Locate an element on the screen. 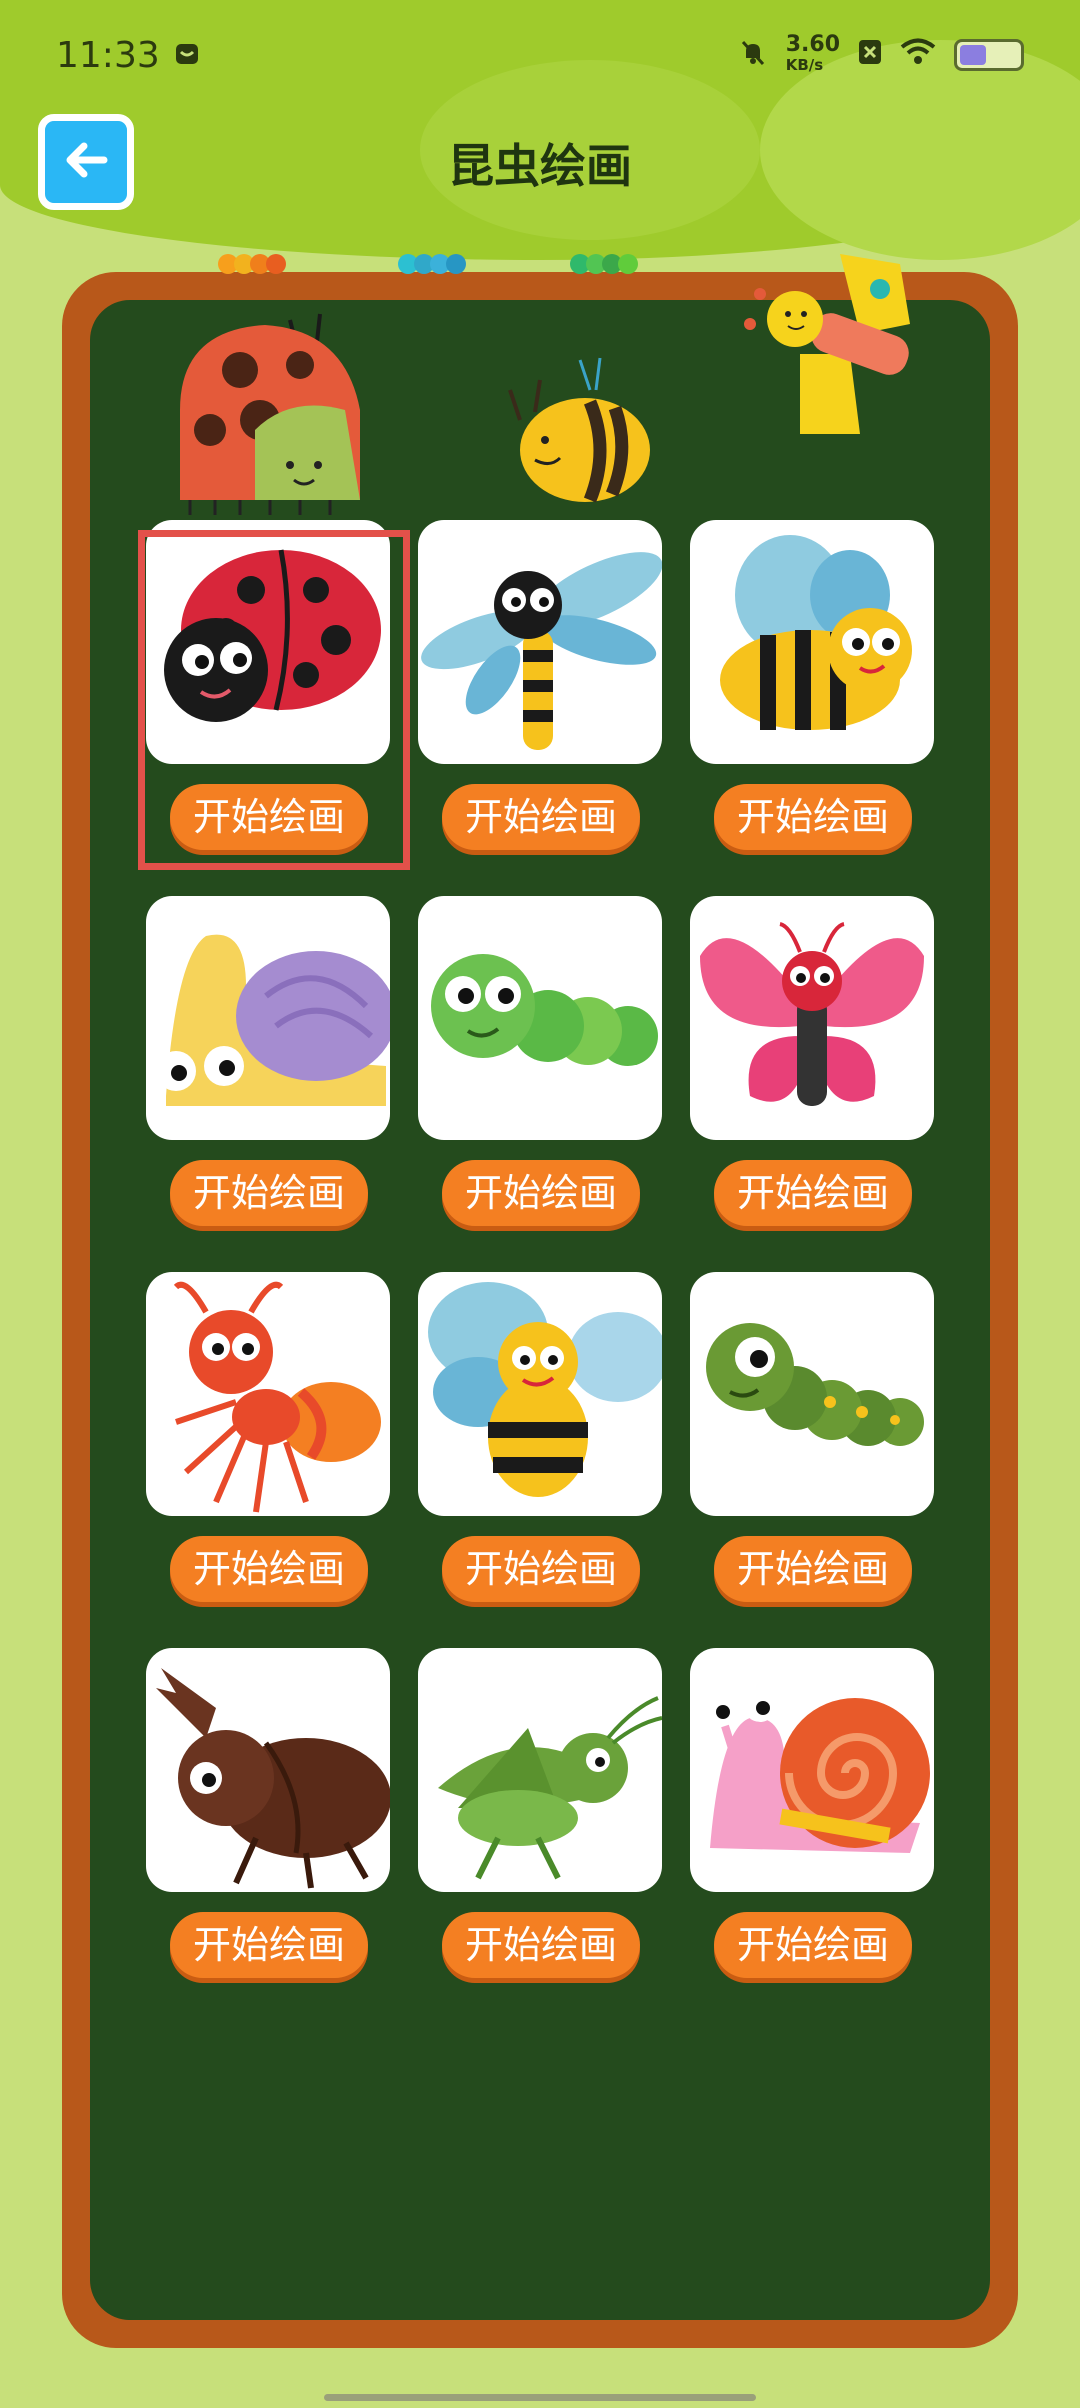 The image size is (1080, 2408). status-bar: 11:33 3.60 KB/s is located at coordinates (540, 55).